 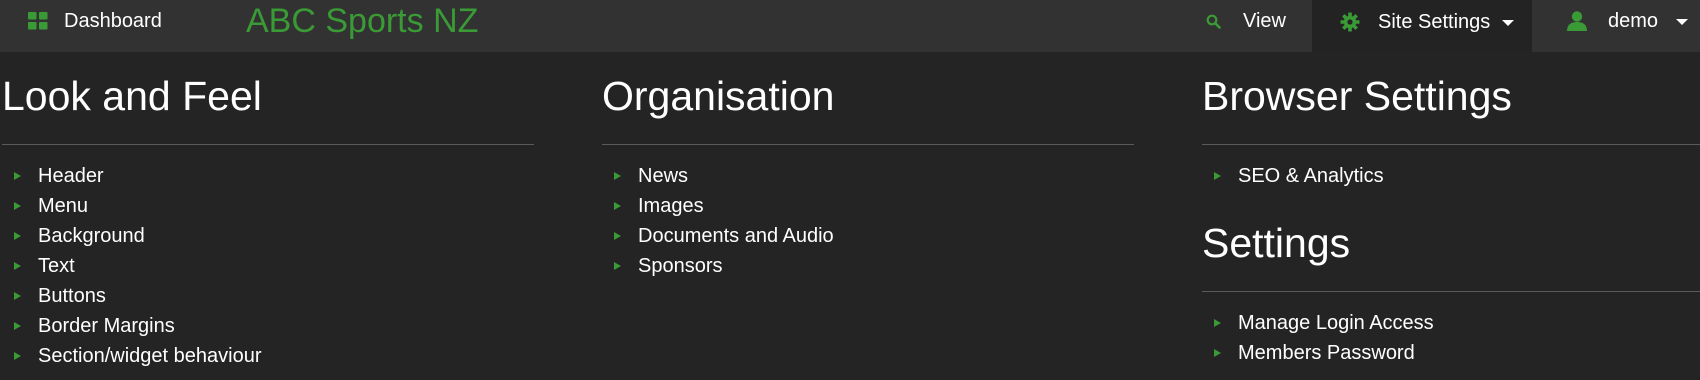 What do you see at coordinates (1451, 353) in the screenshot?
I see `link-members-password: Members Password` at bounding box center [1451, 353].